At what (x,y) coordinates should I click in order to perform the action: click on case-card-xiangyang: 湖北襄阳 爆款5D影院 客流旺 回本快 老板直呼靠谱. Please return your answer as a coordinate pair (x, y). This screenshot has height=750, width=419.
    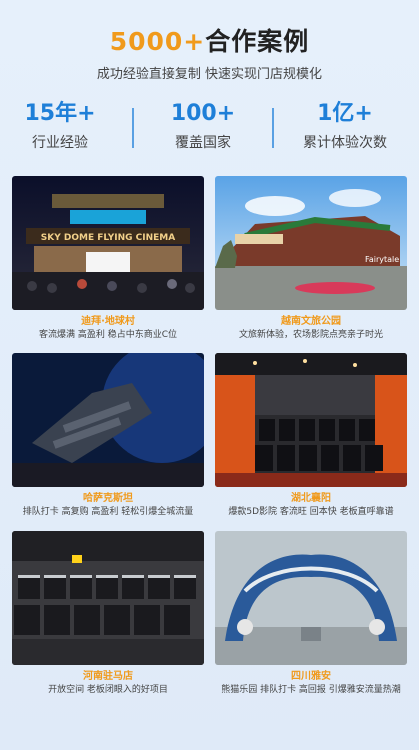
    Looking at the image, I should click on (311, 438).